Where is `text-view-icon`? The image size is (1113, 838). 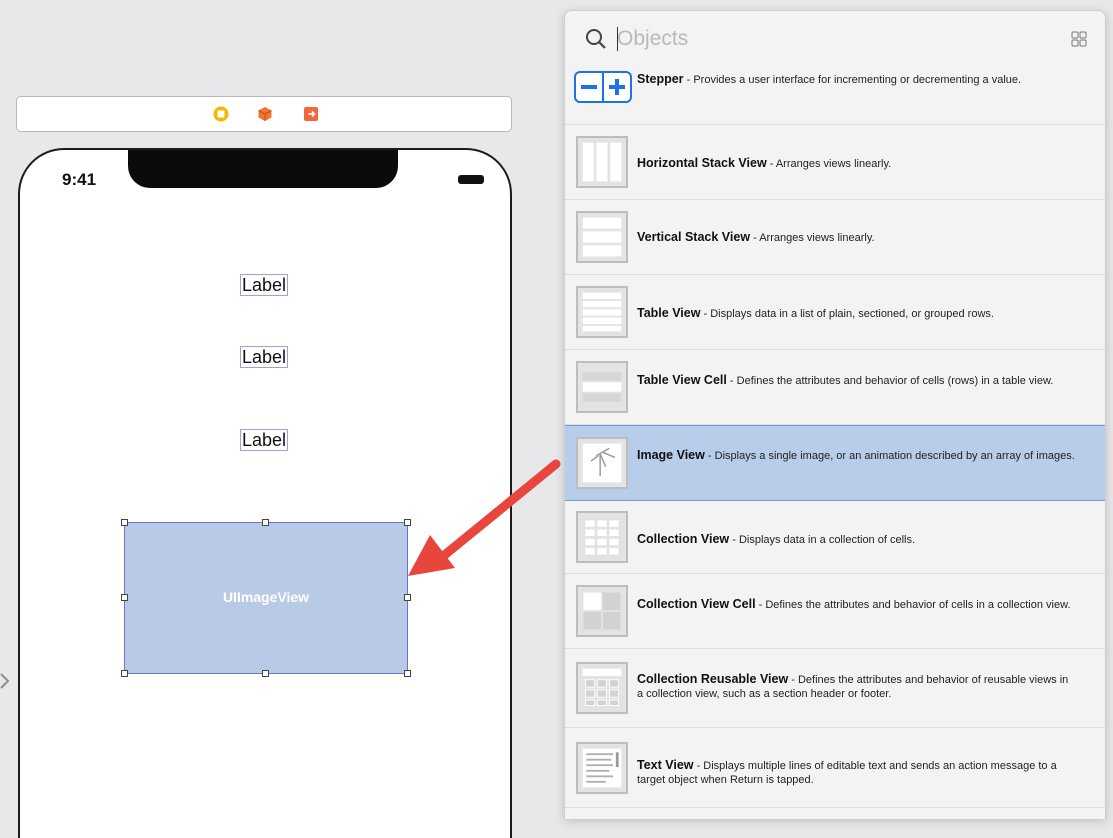
text-view-icon is located at coordinates (602, 768).